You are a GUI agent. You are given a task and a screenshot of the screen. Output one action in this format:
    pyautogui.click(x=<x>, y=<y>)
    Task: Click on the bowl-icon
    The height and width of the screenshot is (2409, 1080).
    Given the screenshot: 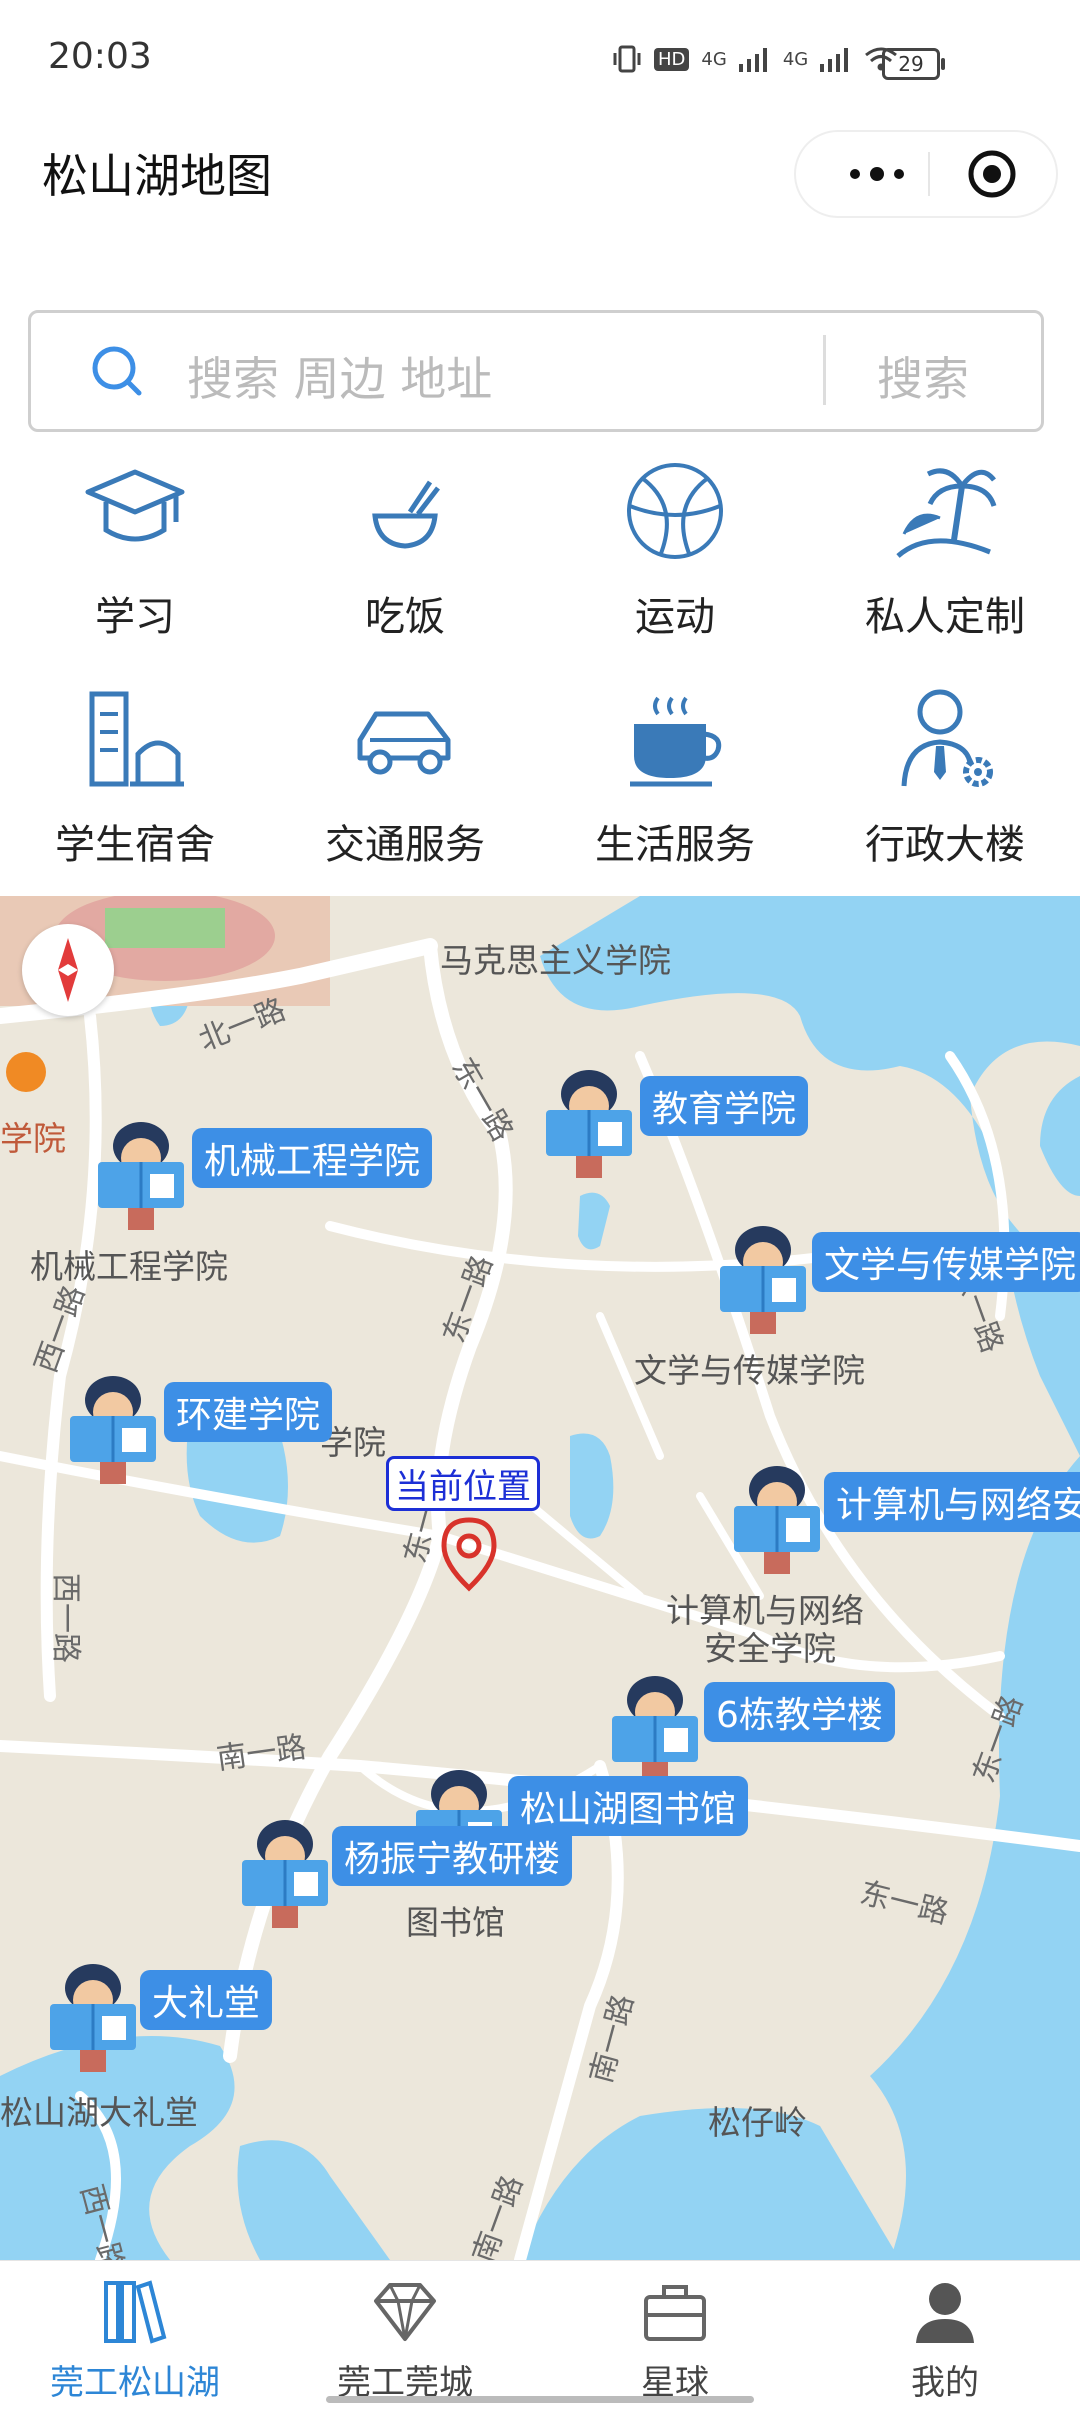 What is the action you would take?
    pyautogui.click(x=406, y=514)
    